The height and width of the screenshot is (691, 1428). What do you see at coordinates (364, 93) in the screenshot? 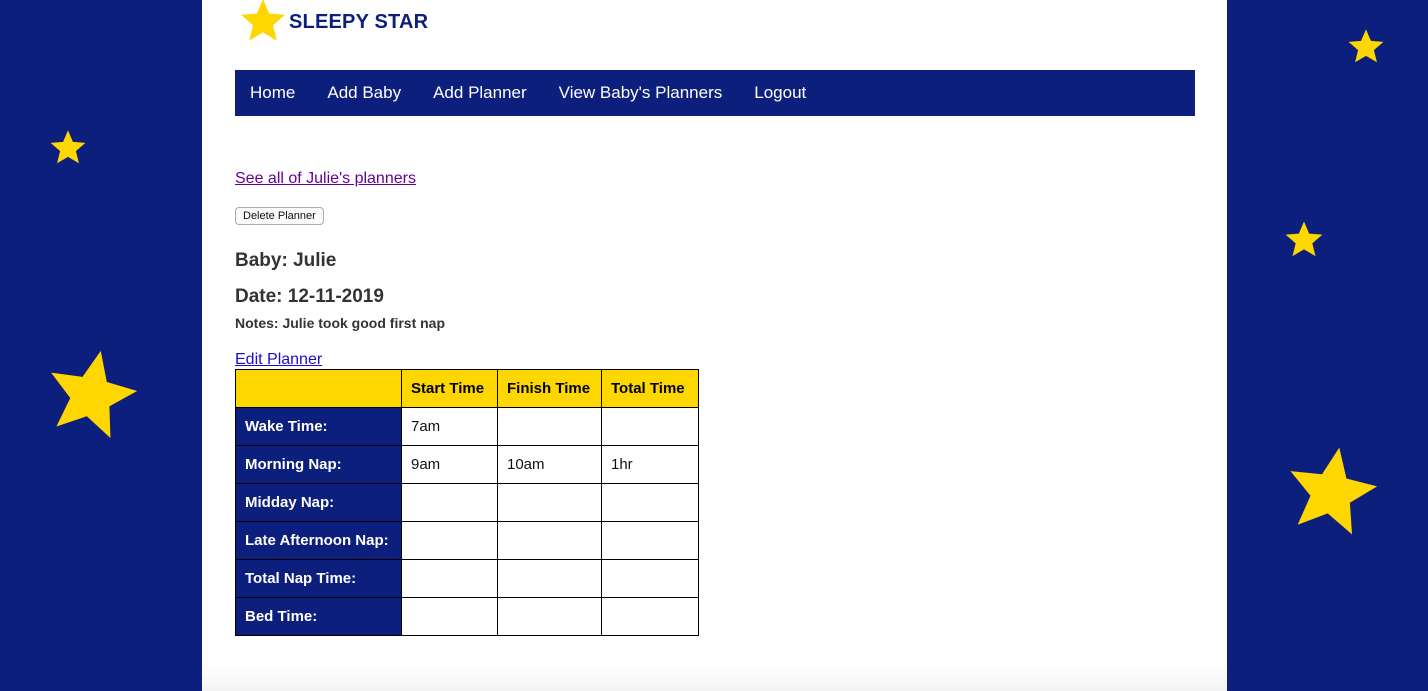
I see `nav-item-add-baby: Add Baby` at bounding box center [364, 93].